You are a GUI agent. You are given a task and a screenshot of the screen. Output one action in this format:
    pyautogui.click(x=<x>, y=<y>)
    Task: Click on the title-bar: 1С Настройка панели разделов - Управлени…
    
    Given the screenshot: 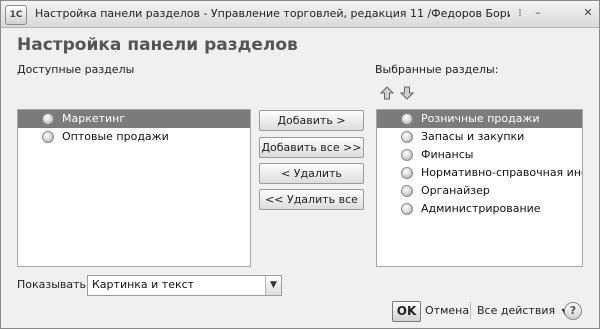 What is the action you would take?
    pyautogui.click(x=300, y=14)
    